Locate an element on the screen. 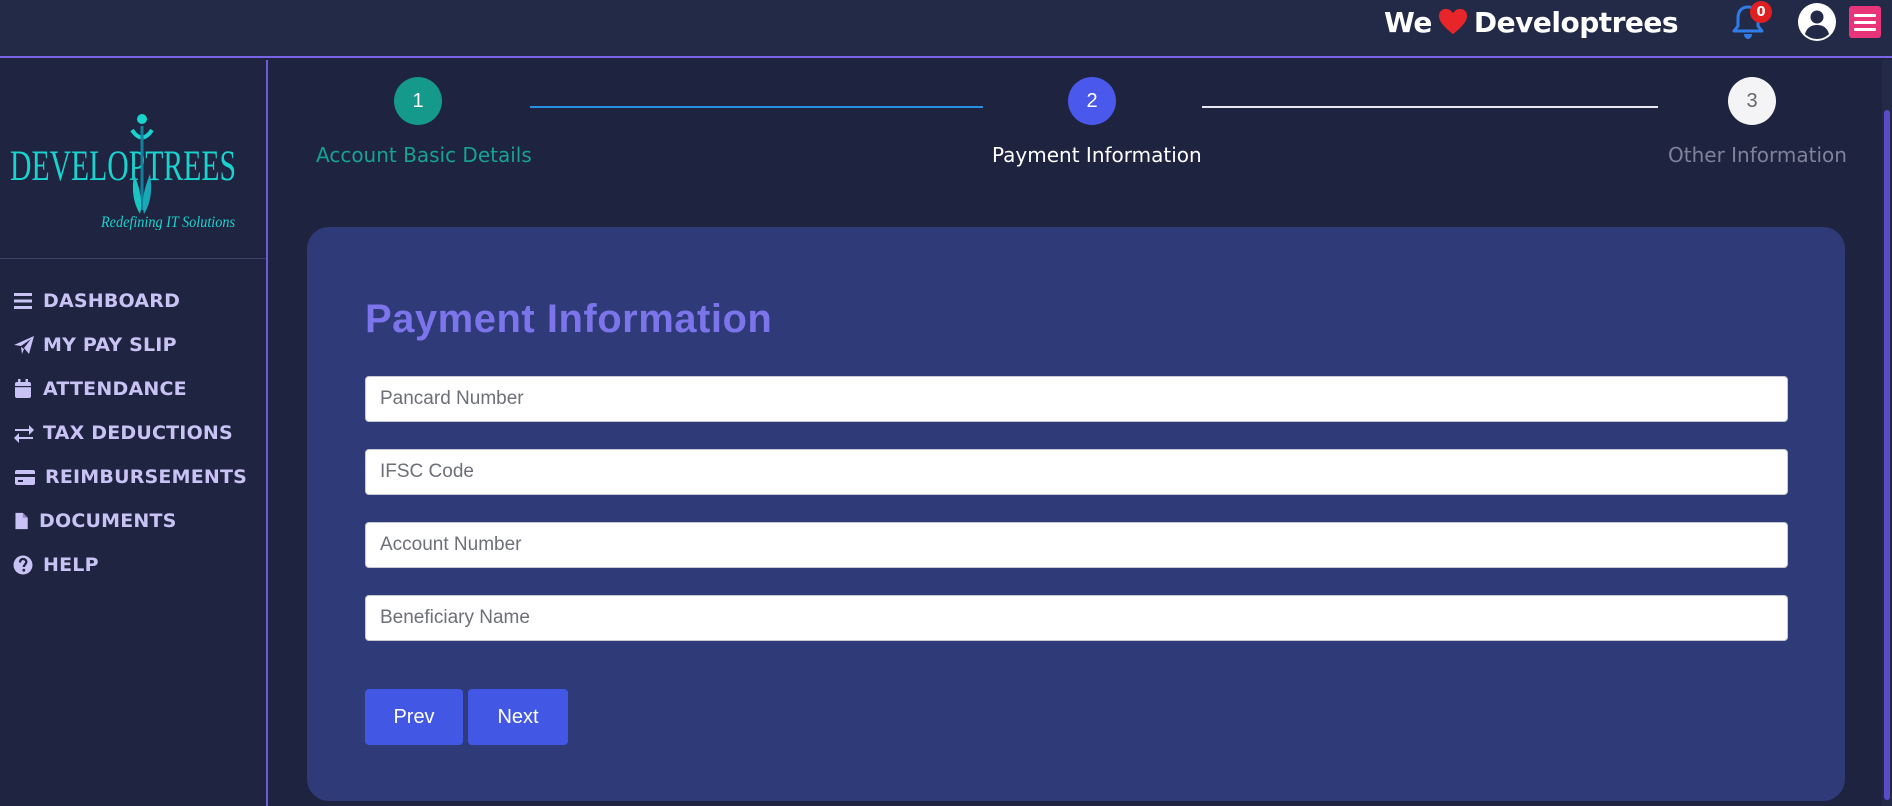 The width and height of the screenshot is (1892, 806). sidebar-item-dashboard: DASHBOARD is located at coordinates (133, 301).